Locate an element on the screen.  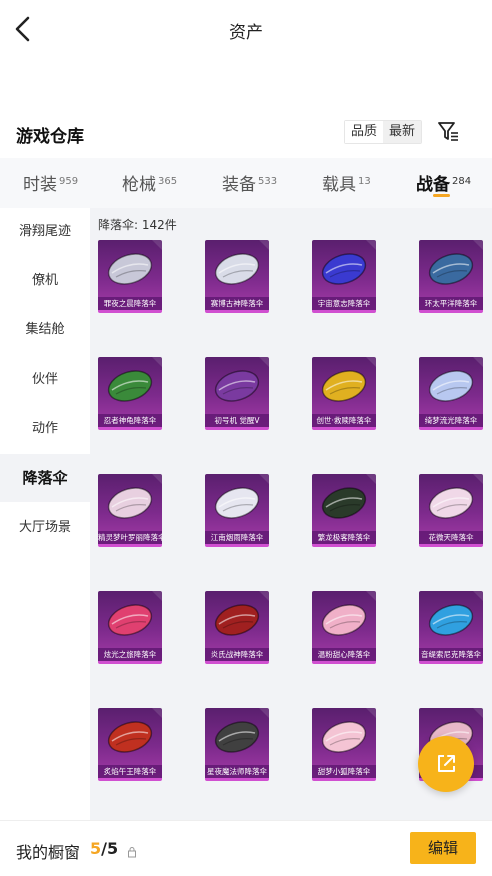
parachute-thumbnail: 星夜魔法师降落伞 is located at coordinates (237, 744).